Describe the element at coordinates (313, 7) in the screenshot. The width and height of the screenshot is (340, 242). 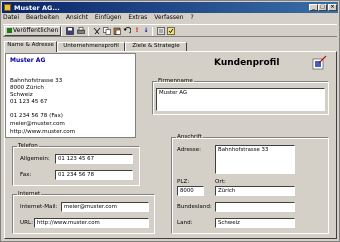
I see `minimize-button: _` at that location.